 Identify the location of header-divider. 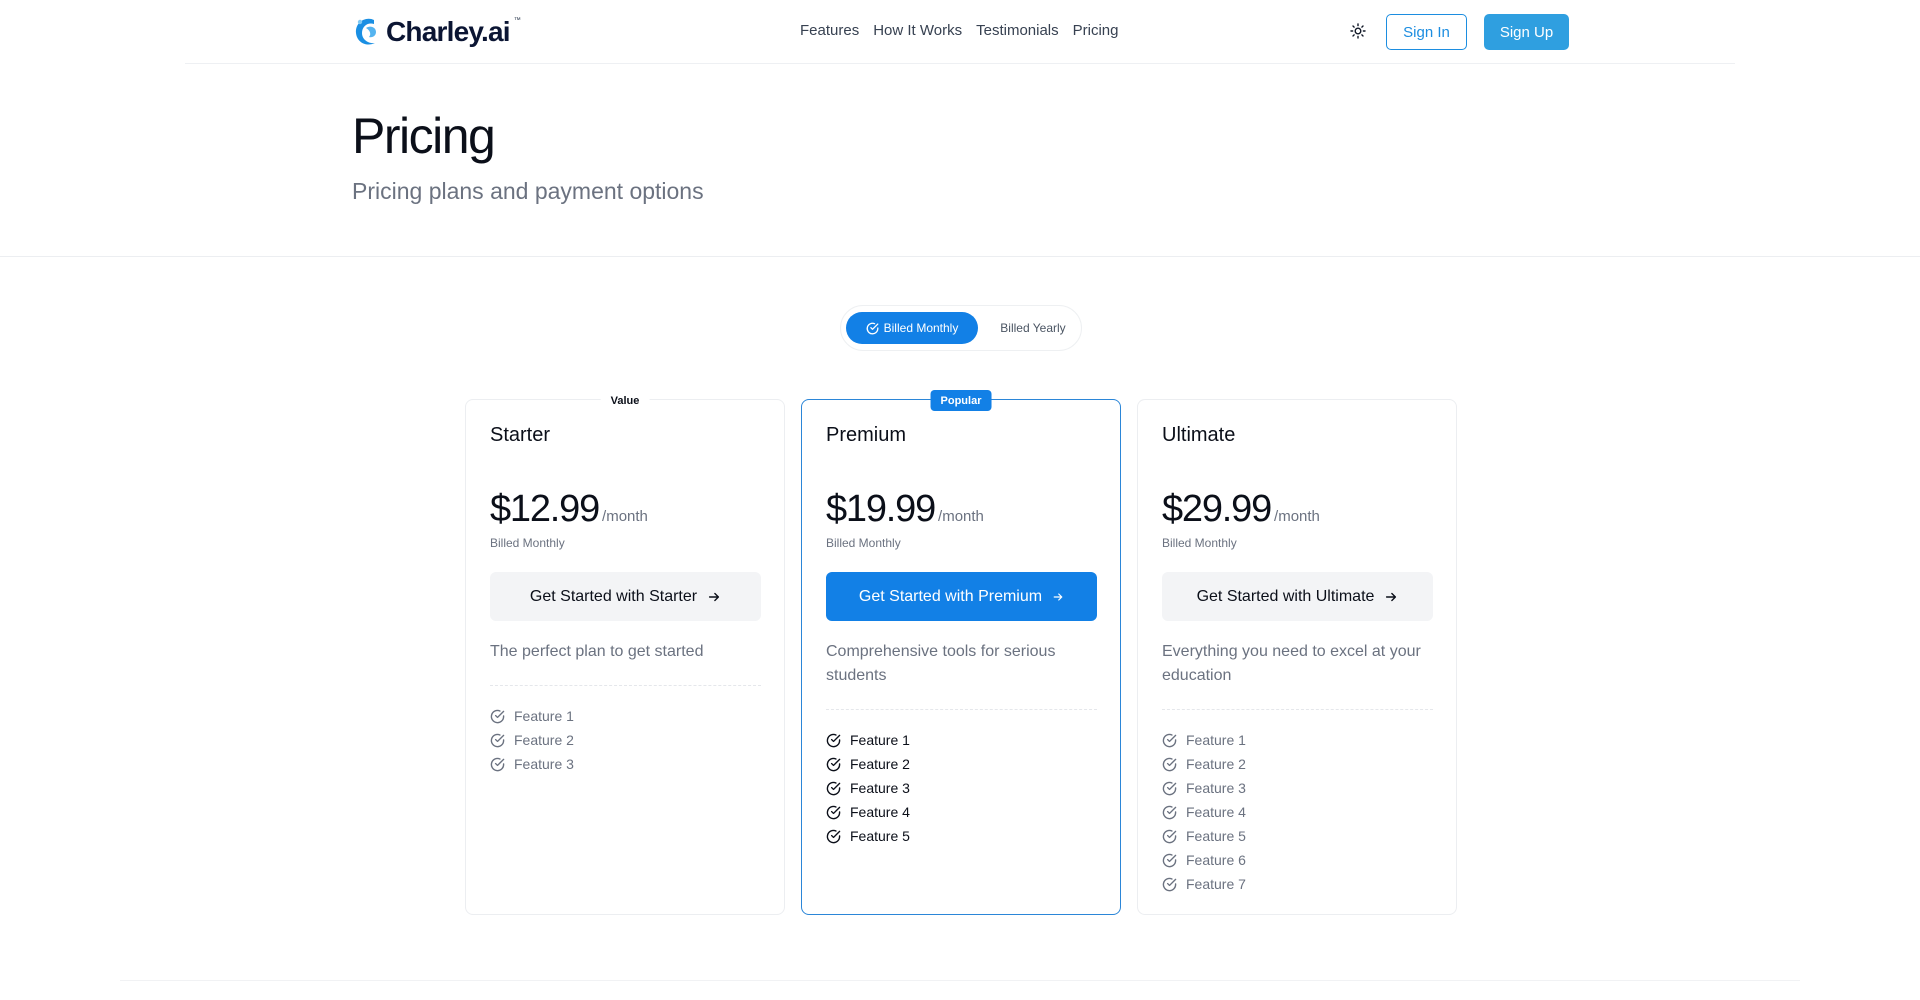
(960, 63).